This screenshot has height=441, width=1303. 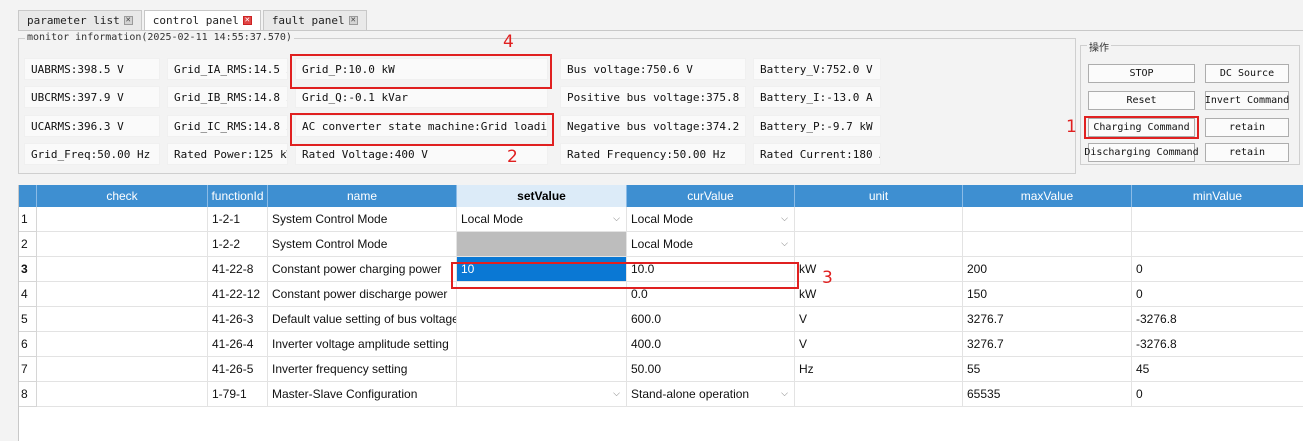 I want to click on column-header-check: check, so click(x=122, y=196).